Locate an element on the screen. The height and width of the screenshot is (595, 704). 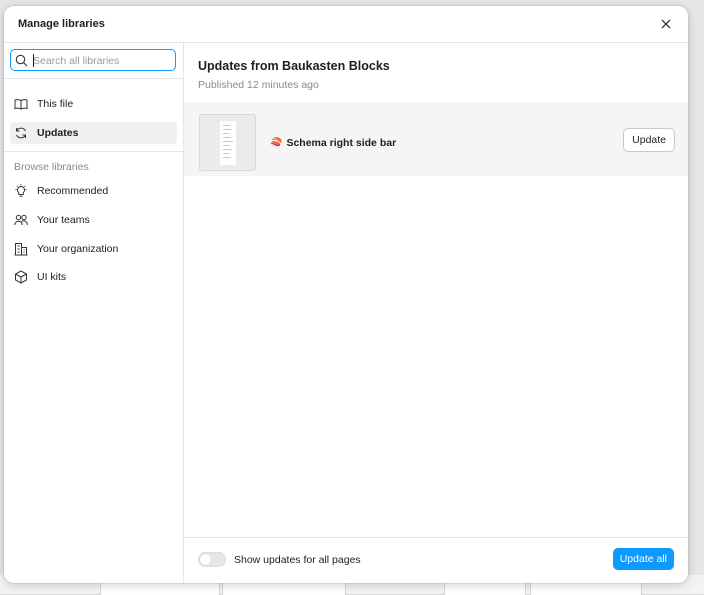
component-thumbnail is located at coordinates (227, 142).